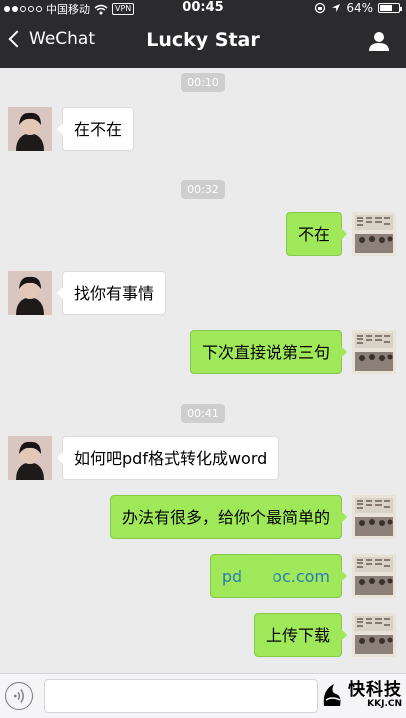  I want to click on watermark-text: 快科技, so click(375, 690).